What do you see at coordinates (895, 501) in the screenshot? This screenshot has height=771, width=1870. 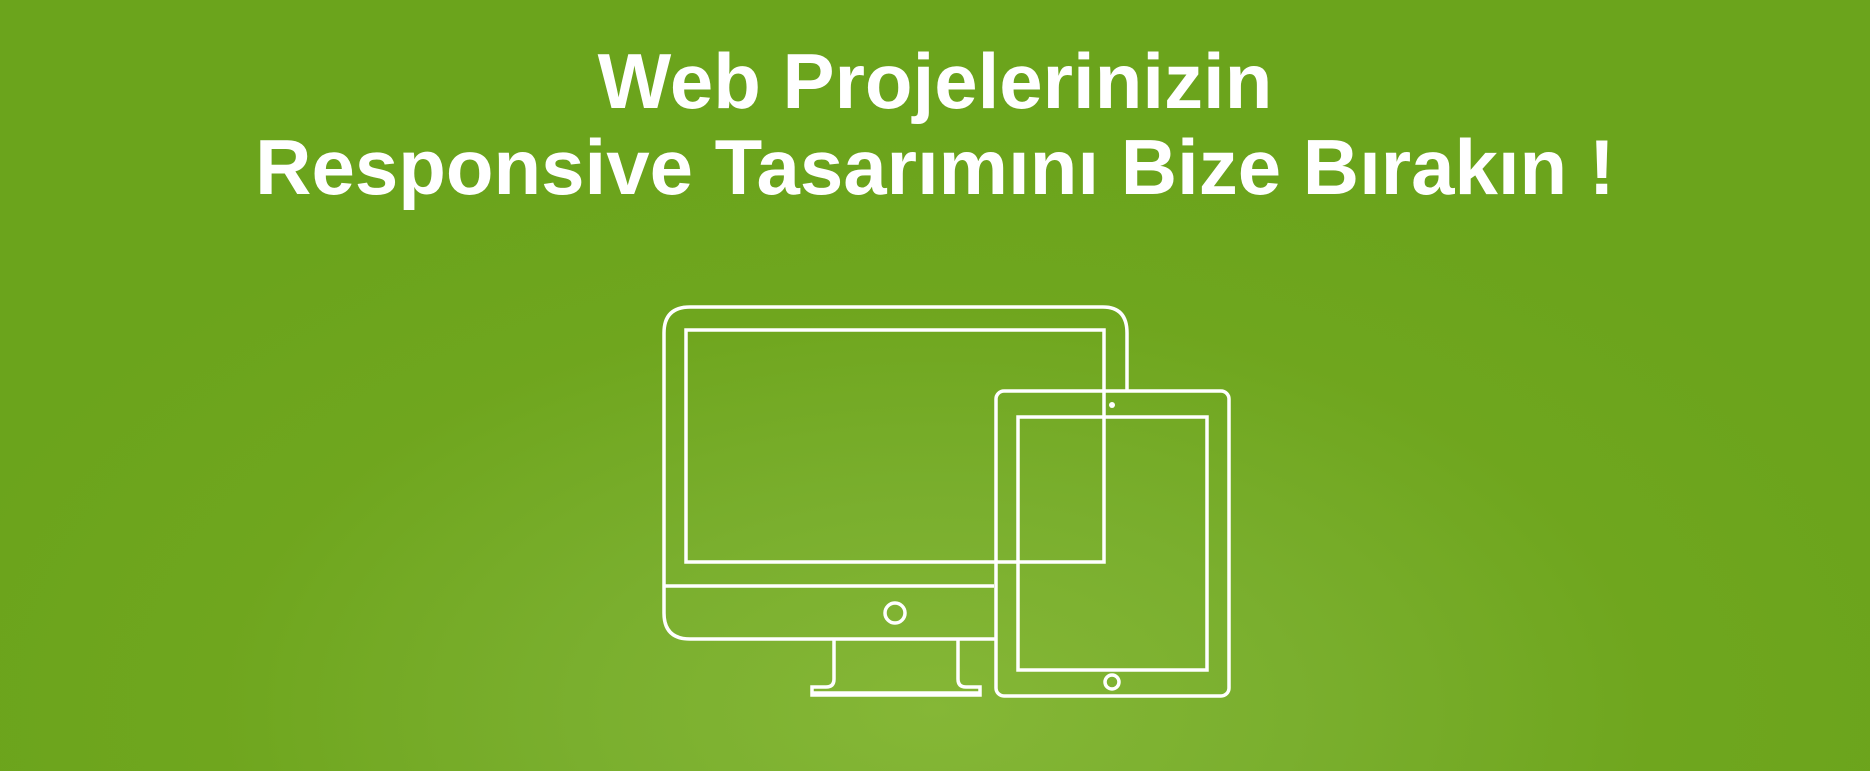 I see `desktop-monitor-icon` at bounding box center [895, 501].